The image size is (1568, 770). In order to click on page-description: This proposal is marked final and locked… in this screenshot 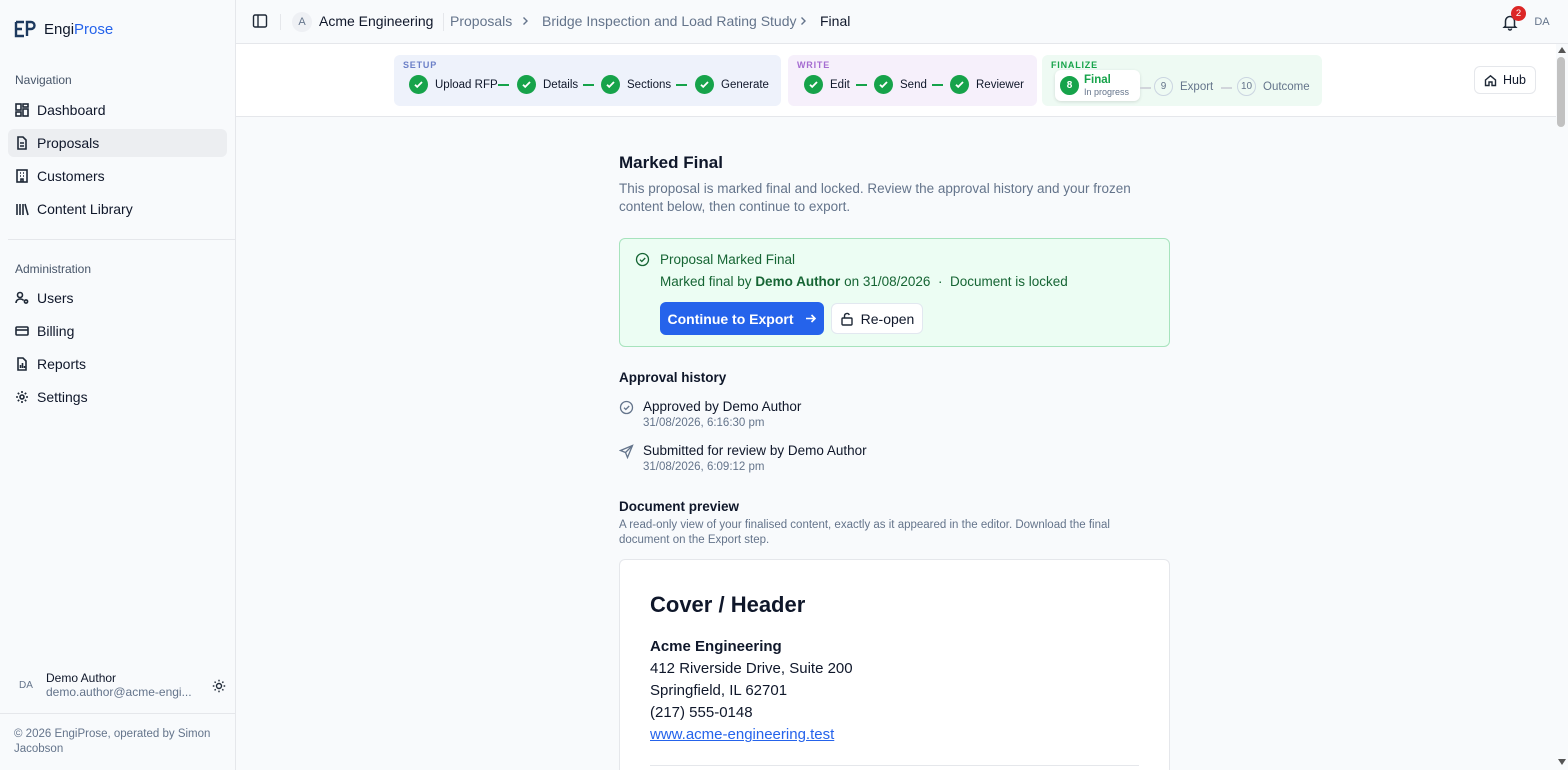, I will do `click(875, 197)`.